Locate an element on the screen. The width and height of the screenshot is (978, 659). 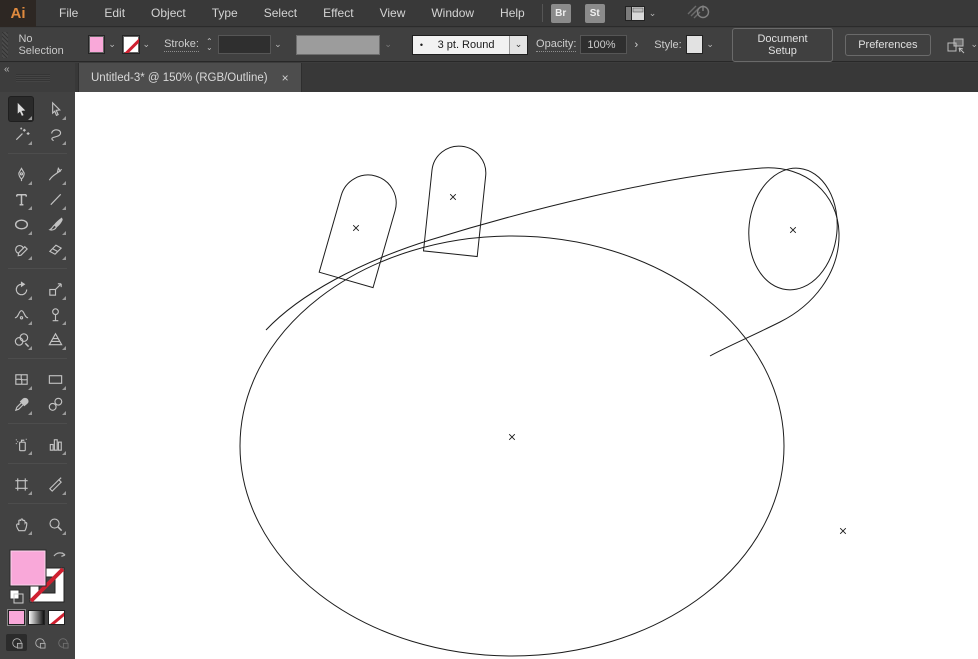
chevron-down-icon: ⌄ is located at coordinates (974, 44).